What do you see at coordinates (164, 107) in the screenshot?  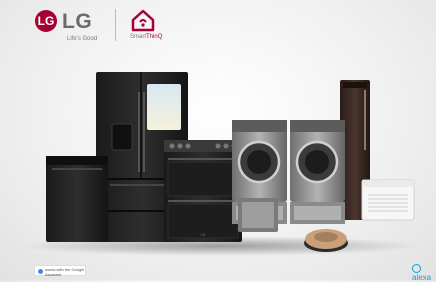 I see `instaview-glass-panel` at bounding box center [164, 107].